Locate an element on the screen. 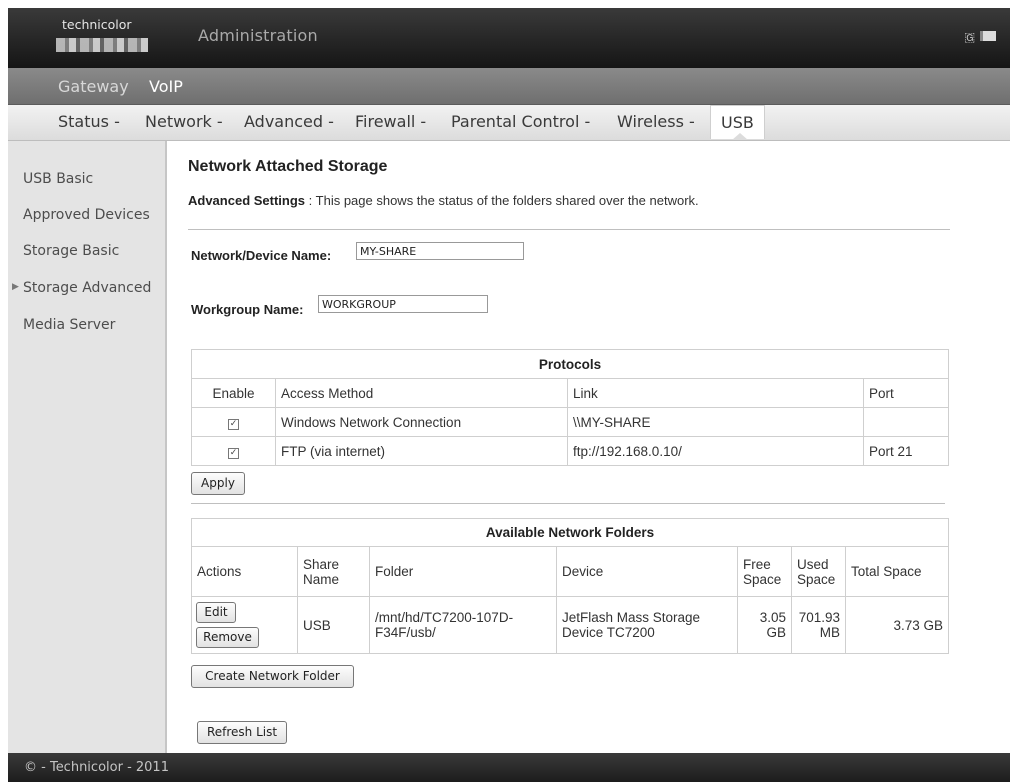 The image size is (1010, 782). header: technicolor Administration 🇬 is located at coordinates (509, 38).